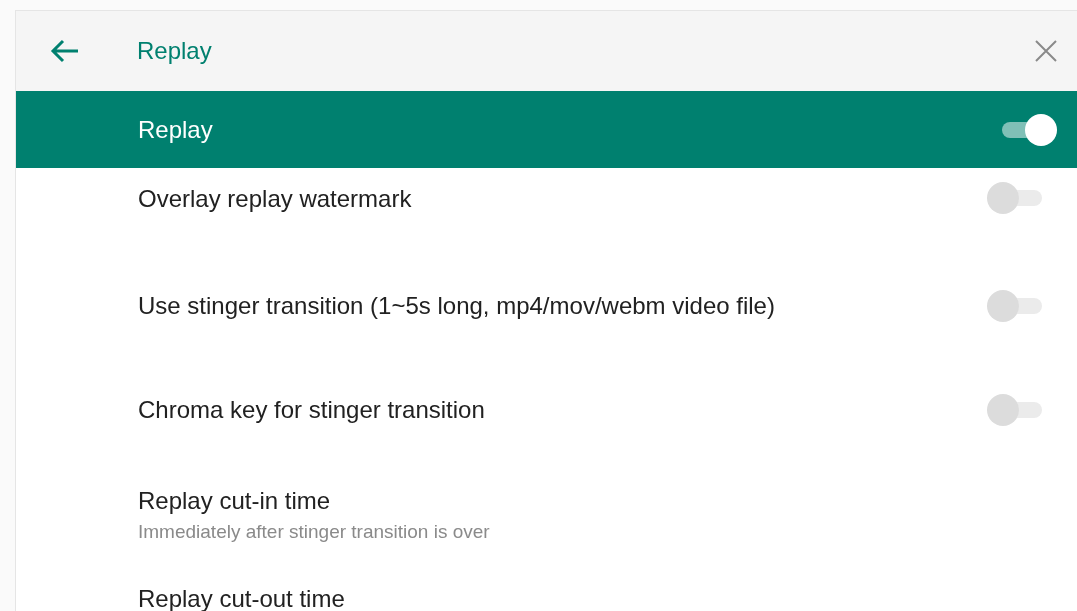 This screenshot has width=1077, height=611. Describe the element at coordinates (1046, 51) in the screenshot. I see `close-icon` at that location.